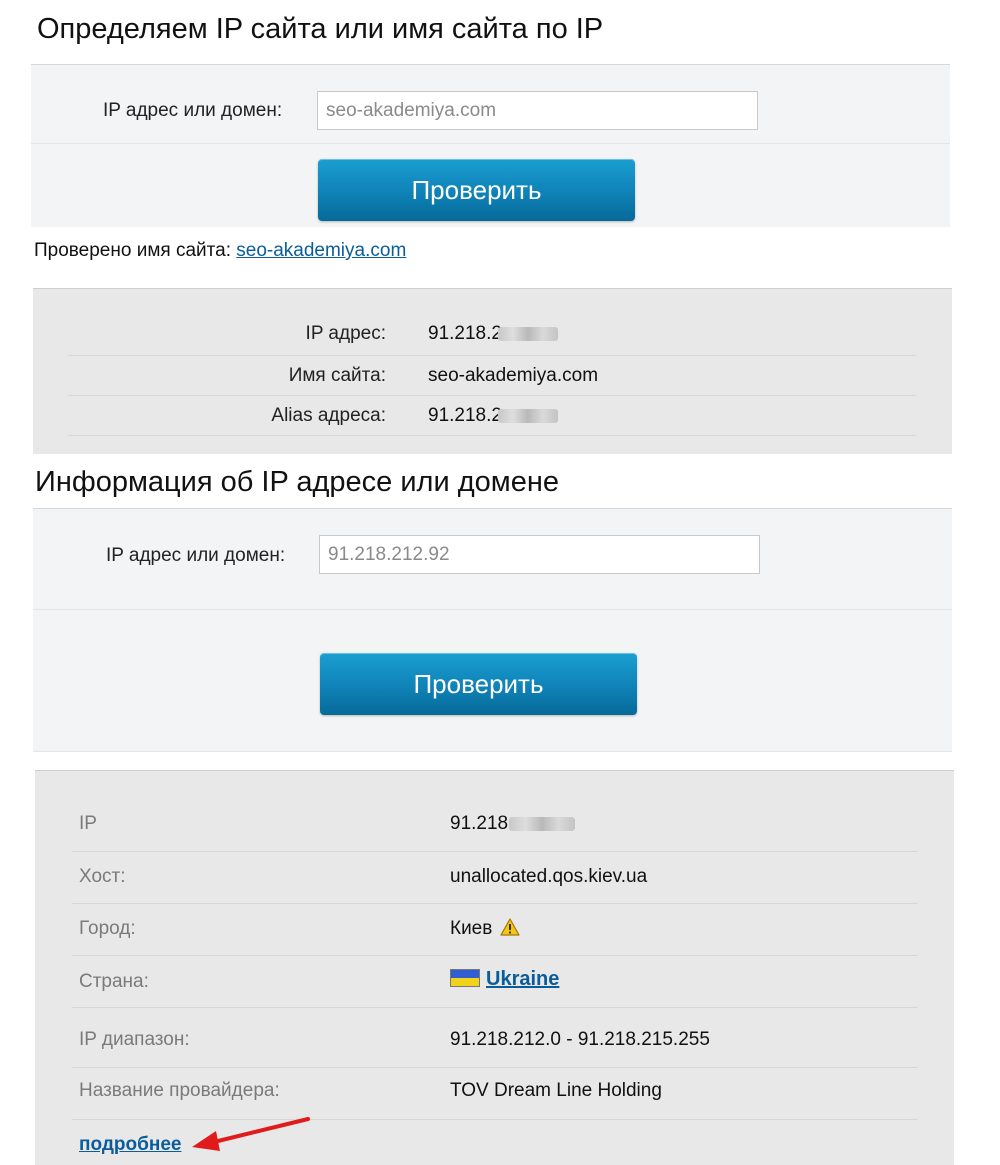  Describe the element at coordinates (251, 1134) in the screenshot. I see `red-arrow-annotation` at that location.